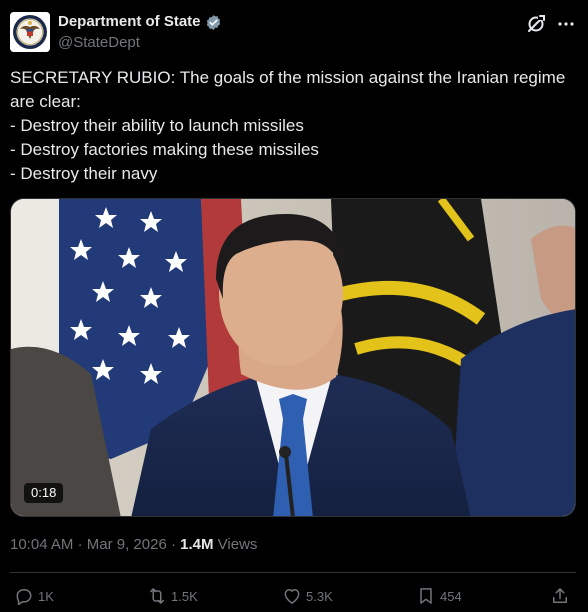 The width and height of the screenshot is (588, 612). I want to click on reply-count: 1K, so click(46, 596).